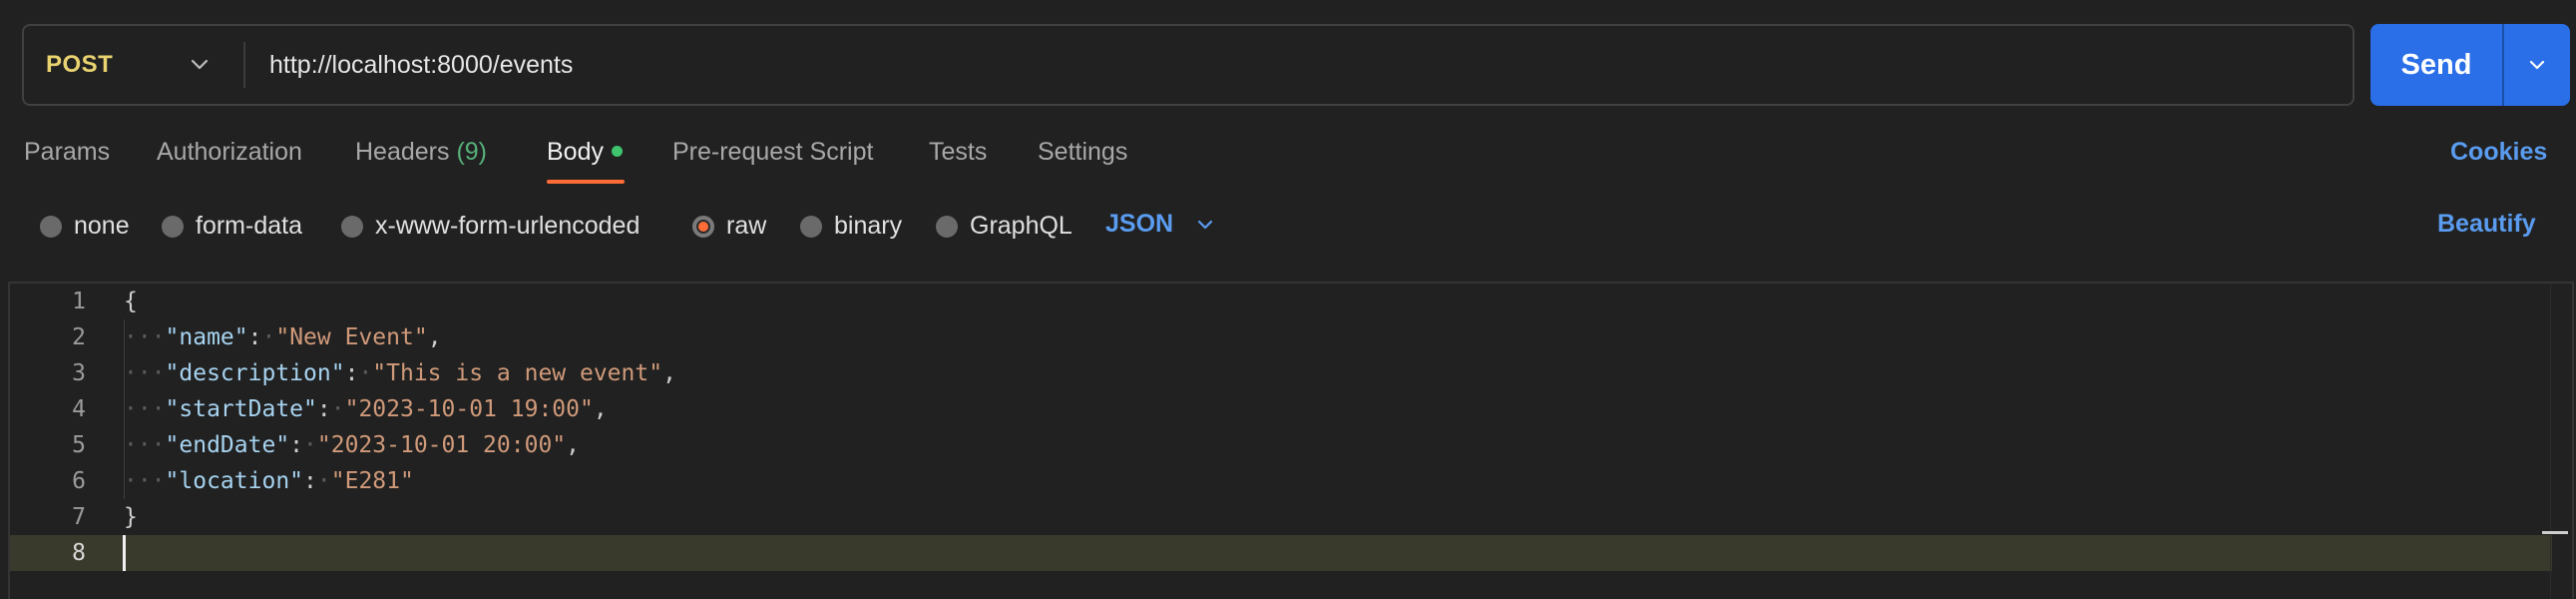  I want to click on code-text: {, so click(131, 301).